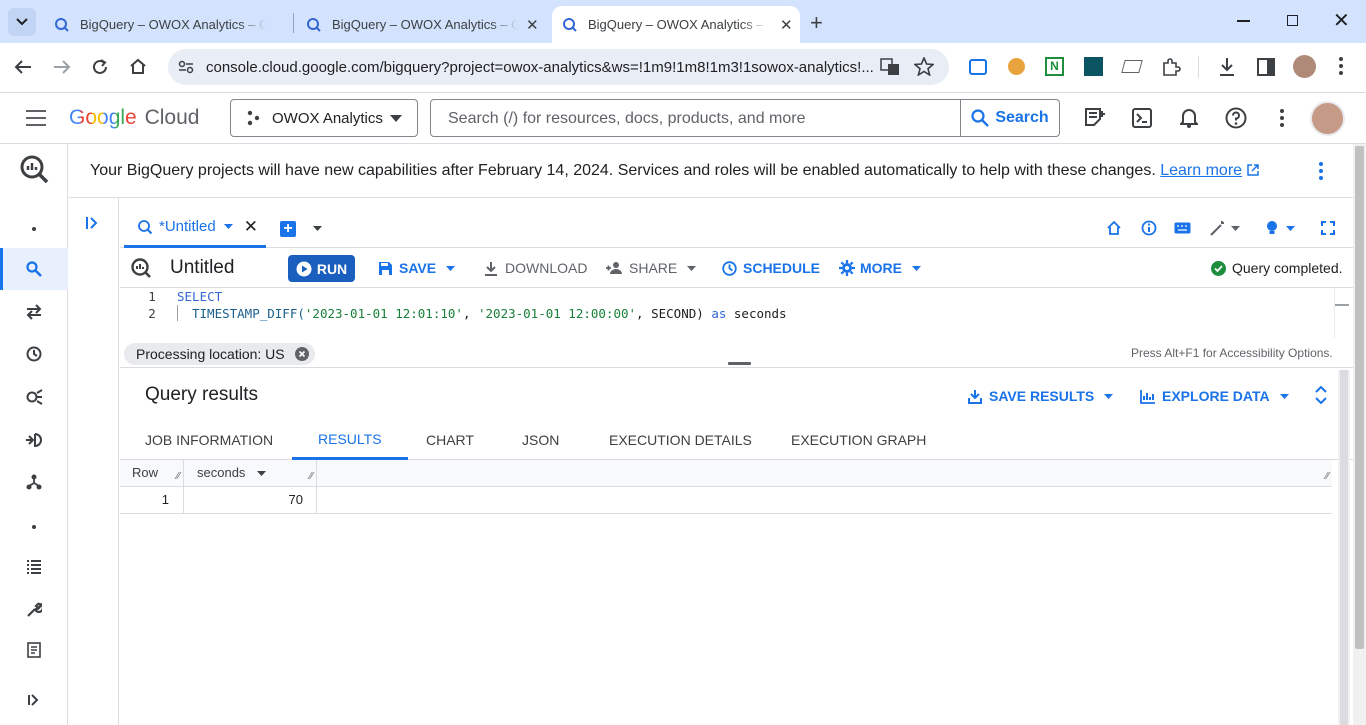  I want to click on chrome-menu-icon, so click(1341, 67).